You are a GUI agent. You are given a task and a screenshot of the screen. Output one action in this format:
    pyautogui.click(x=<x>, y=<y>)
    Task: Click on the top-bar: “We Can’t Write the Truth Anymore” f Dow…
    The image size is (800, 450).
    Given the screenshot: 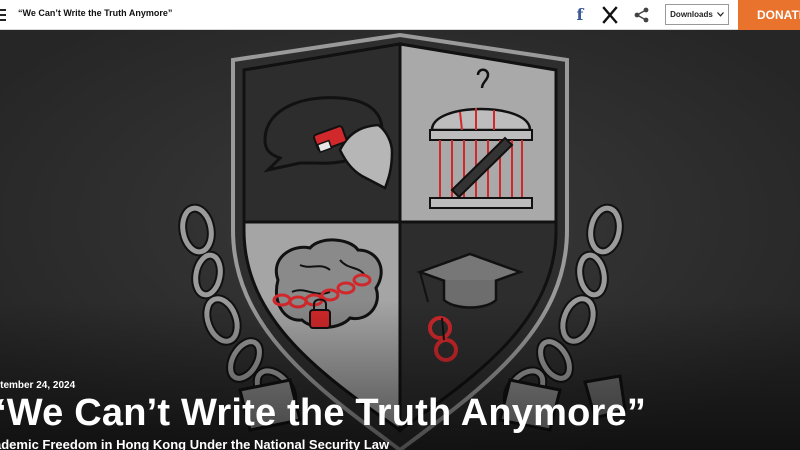 What is the action you would take?
    pyautogui.click(x=400, y=15)
    